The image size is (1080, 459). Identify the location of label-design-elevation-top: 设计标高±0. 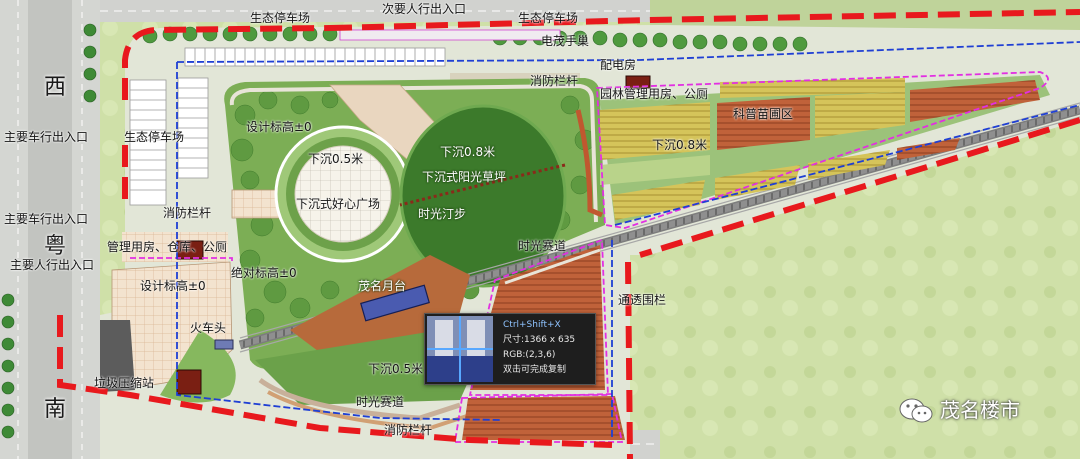
(279, 127).